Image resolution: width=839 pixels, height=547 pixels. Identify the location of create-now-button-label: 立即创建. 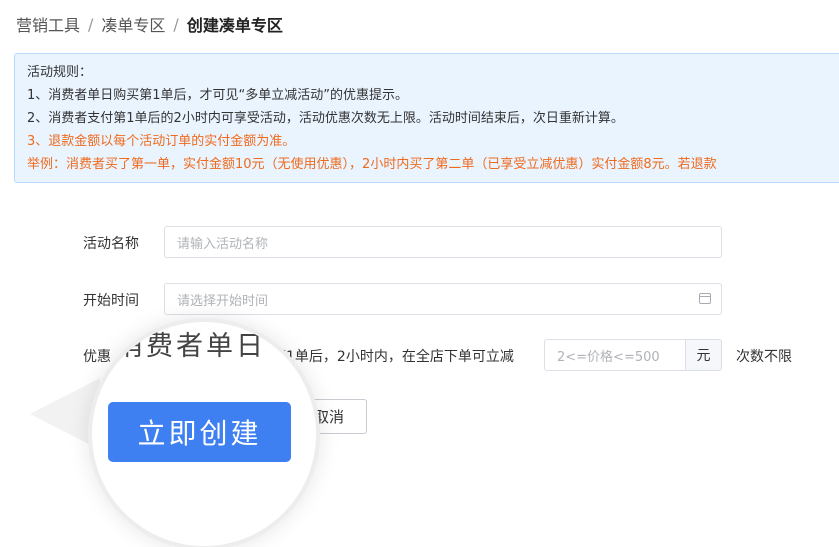
(199, 433).